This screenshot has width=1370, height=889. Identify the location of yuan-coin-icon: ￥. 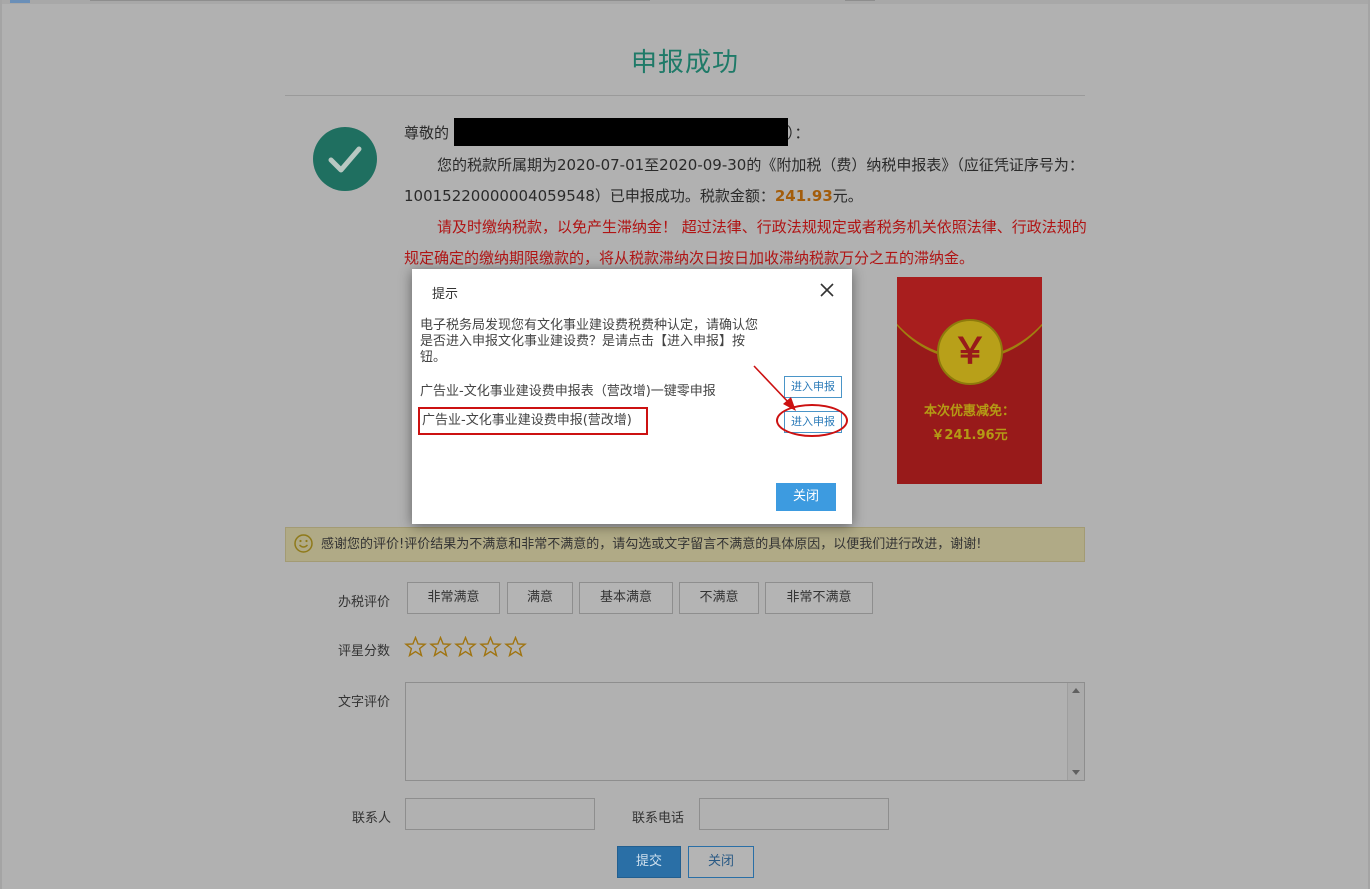
(970, 352).